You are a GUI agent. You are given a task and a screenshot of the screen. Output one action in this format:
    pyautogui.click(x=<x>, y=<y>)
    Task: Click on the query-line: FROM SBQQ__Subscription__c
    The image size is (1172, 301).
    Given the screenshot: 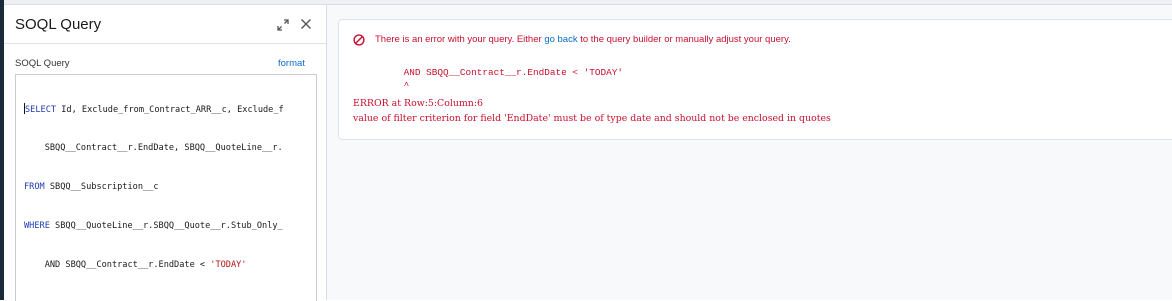 What is the action you would take?
    pyautogui.click(x=170, y=187)
    